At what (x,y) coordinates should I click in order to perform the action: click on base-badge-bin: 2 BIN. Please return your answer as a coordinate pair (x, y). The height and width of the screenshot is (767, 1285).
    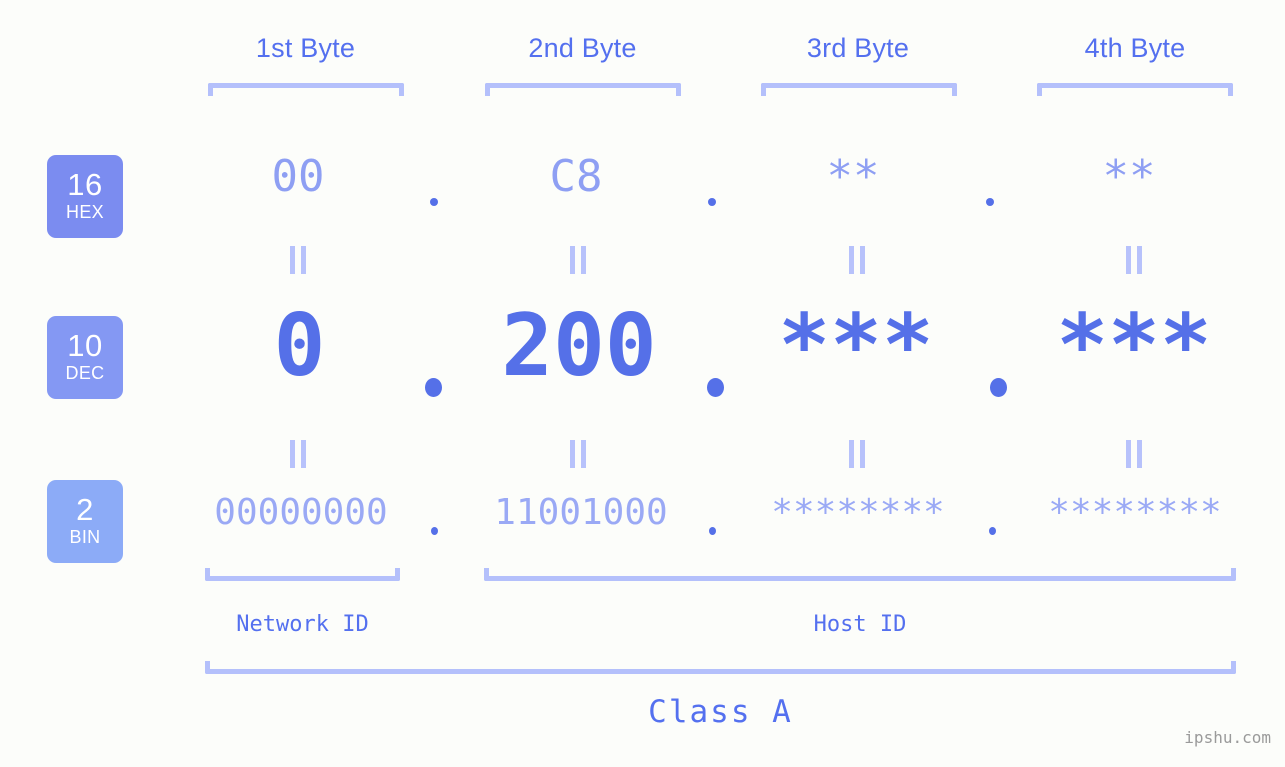
    Looking at the image, I should click on (85, 521).